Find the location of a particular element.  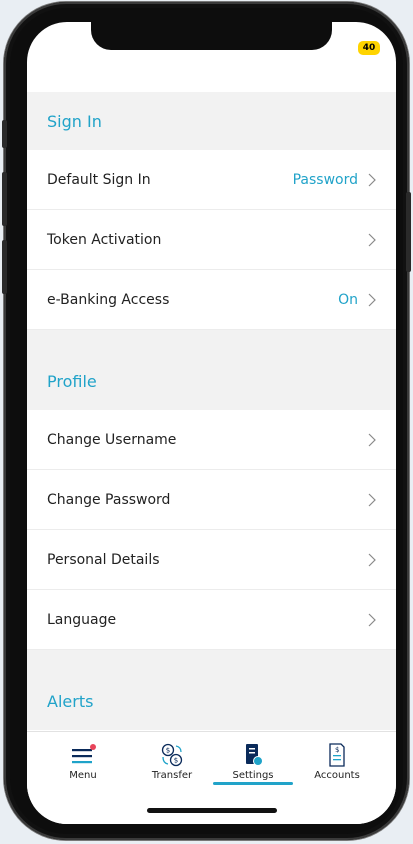

volume-up-button is located at coordinates (4, 199).